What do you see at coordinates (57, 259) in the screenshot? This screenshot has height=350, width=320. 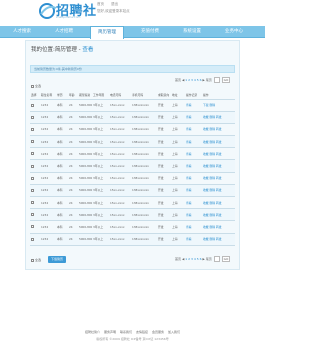 I see `download-resume-button: 下载简历` at bounding box center [57, 259].